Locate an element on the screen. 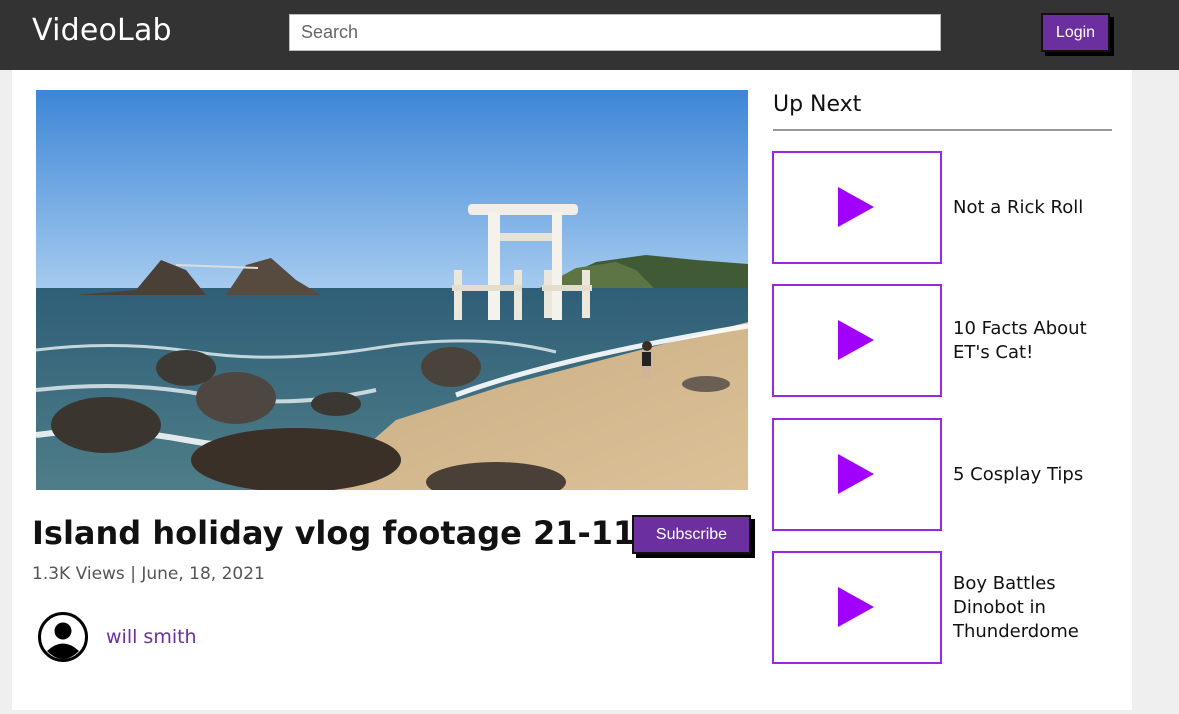  up-next-card: 10 Facts About ET's Cat! is located at coordinates (942, 340).